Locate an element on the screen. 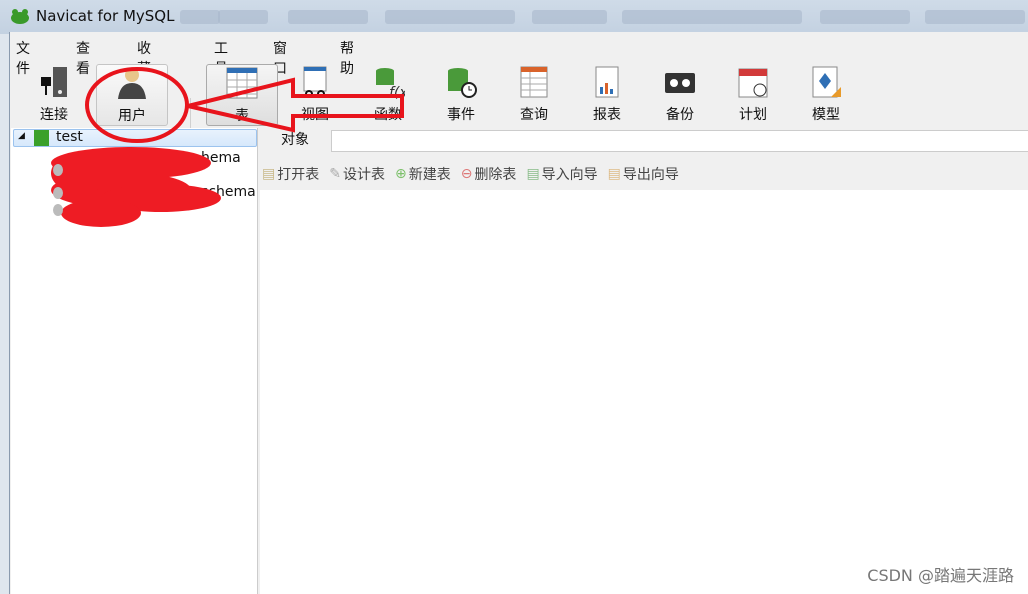 The width and height of the screenshot is (1028, 594). toolbar-connection-button: 连接 is located at coordinates (54, 95).